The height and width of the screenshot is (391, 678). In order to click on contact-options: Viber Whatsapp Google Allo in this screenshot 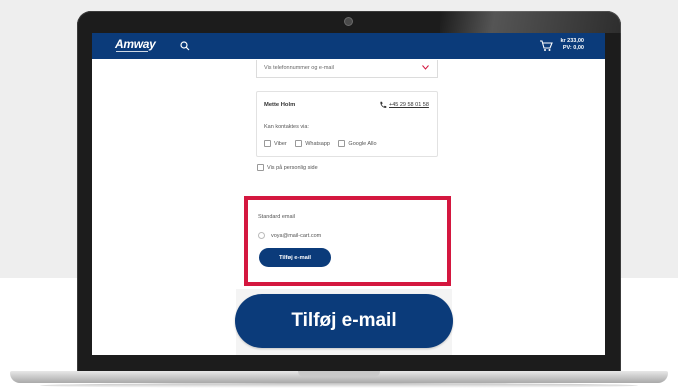, I will do `click(322, 140)`.